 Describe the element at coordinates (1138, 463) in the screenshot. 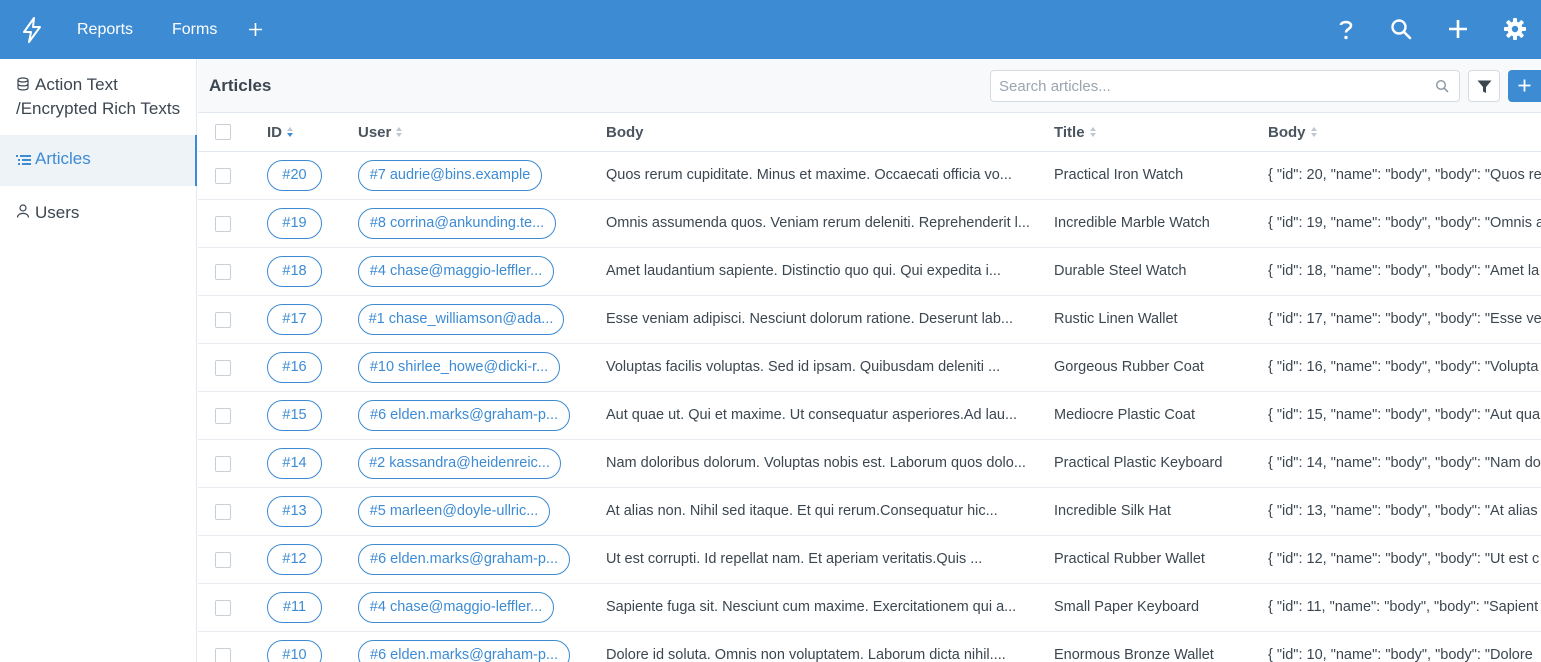

I see `article-title: Practical Plastic Keyboard` at that location.